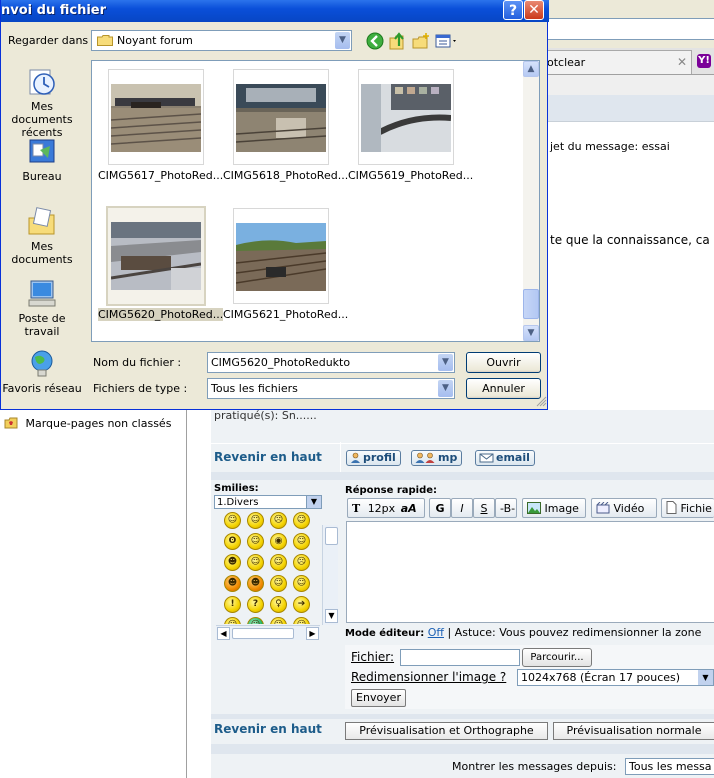 This screenshot has width=714, height=778. Describe the element at coordinates (301, 604) in the screenshot. I see `arrow-icon: ➔` at that location.